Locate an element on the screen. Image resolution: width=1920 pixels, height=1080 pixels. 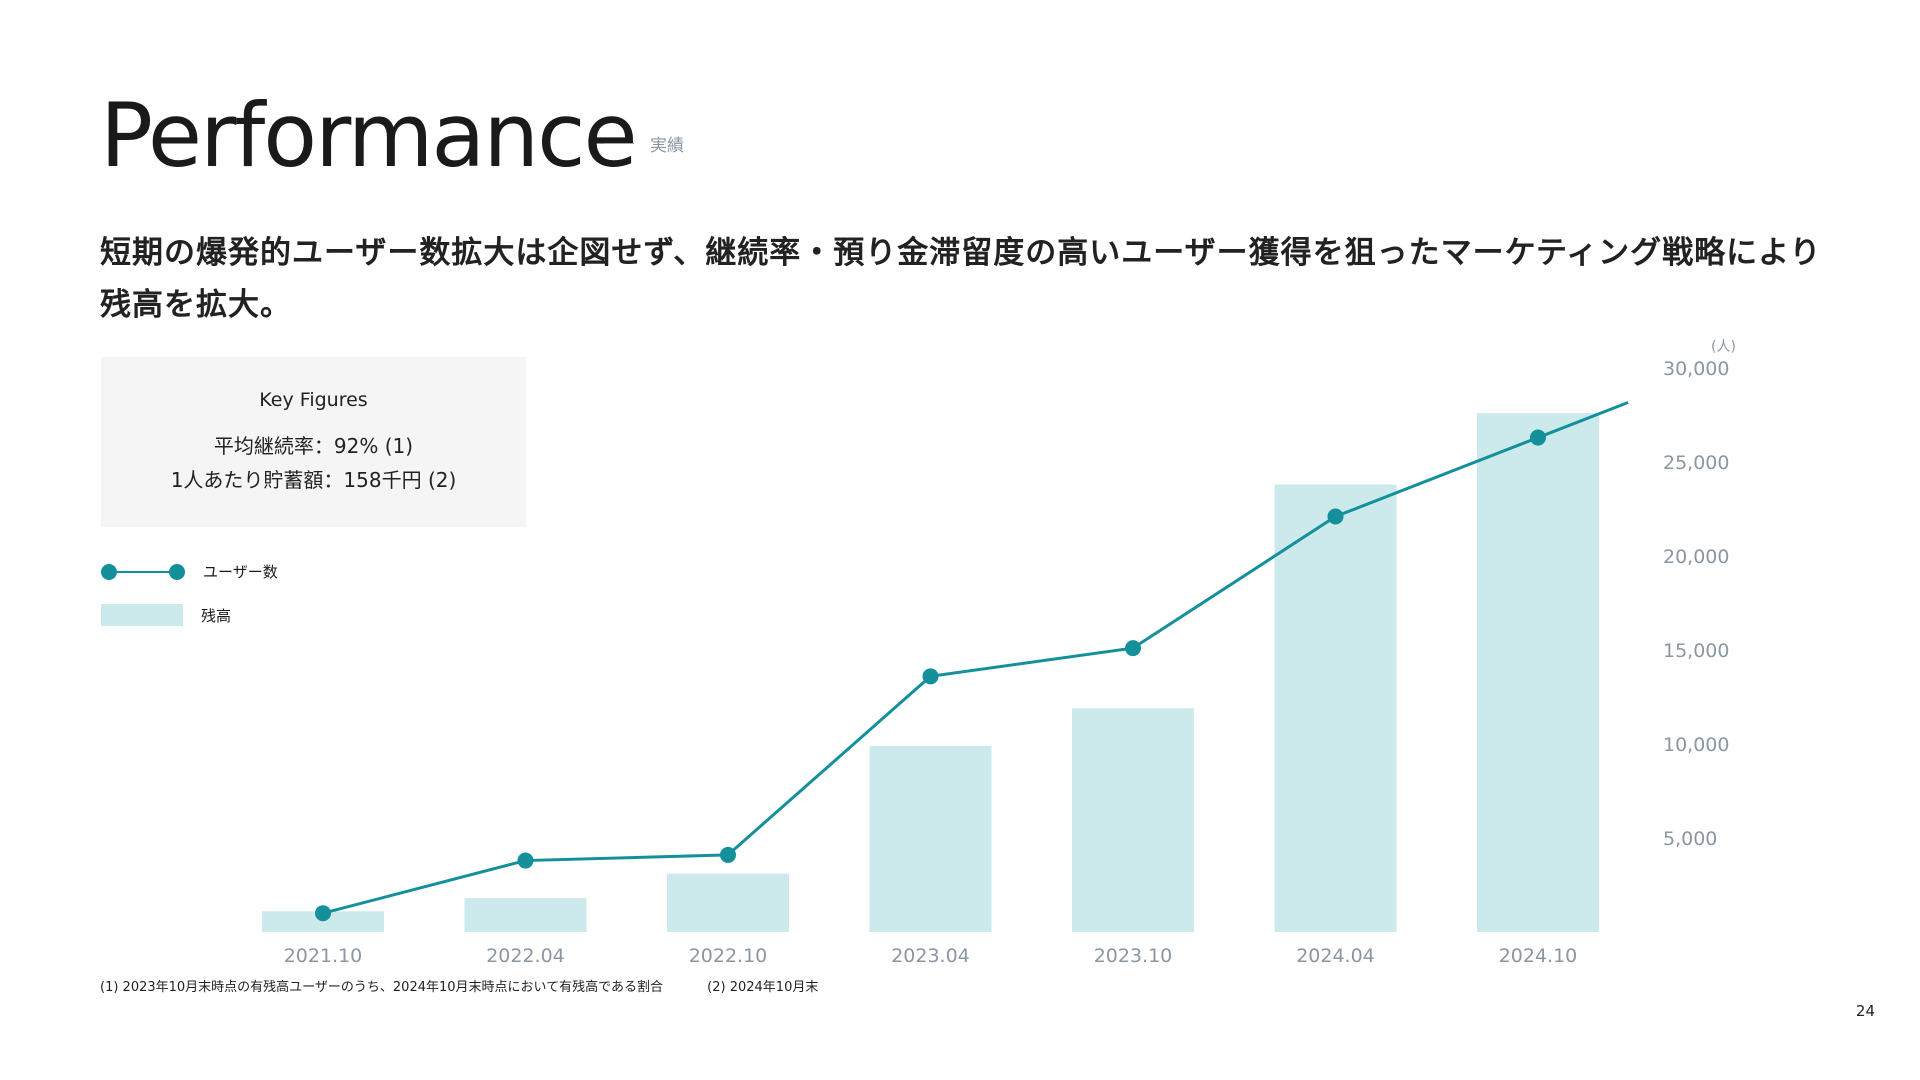
x-tick-label: 2021.10 is located at coordinates (323, 956).